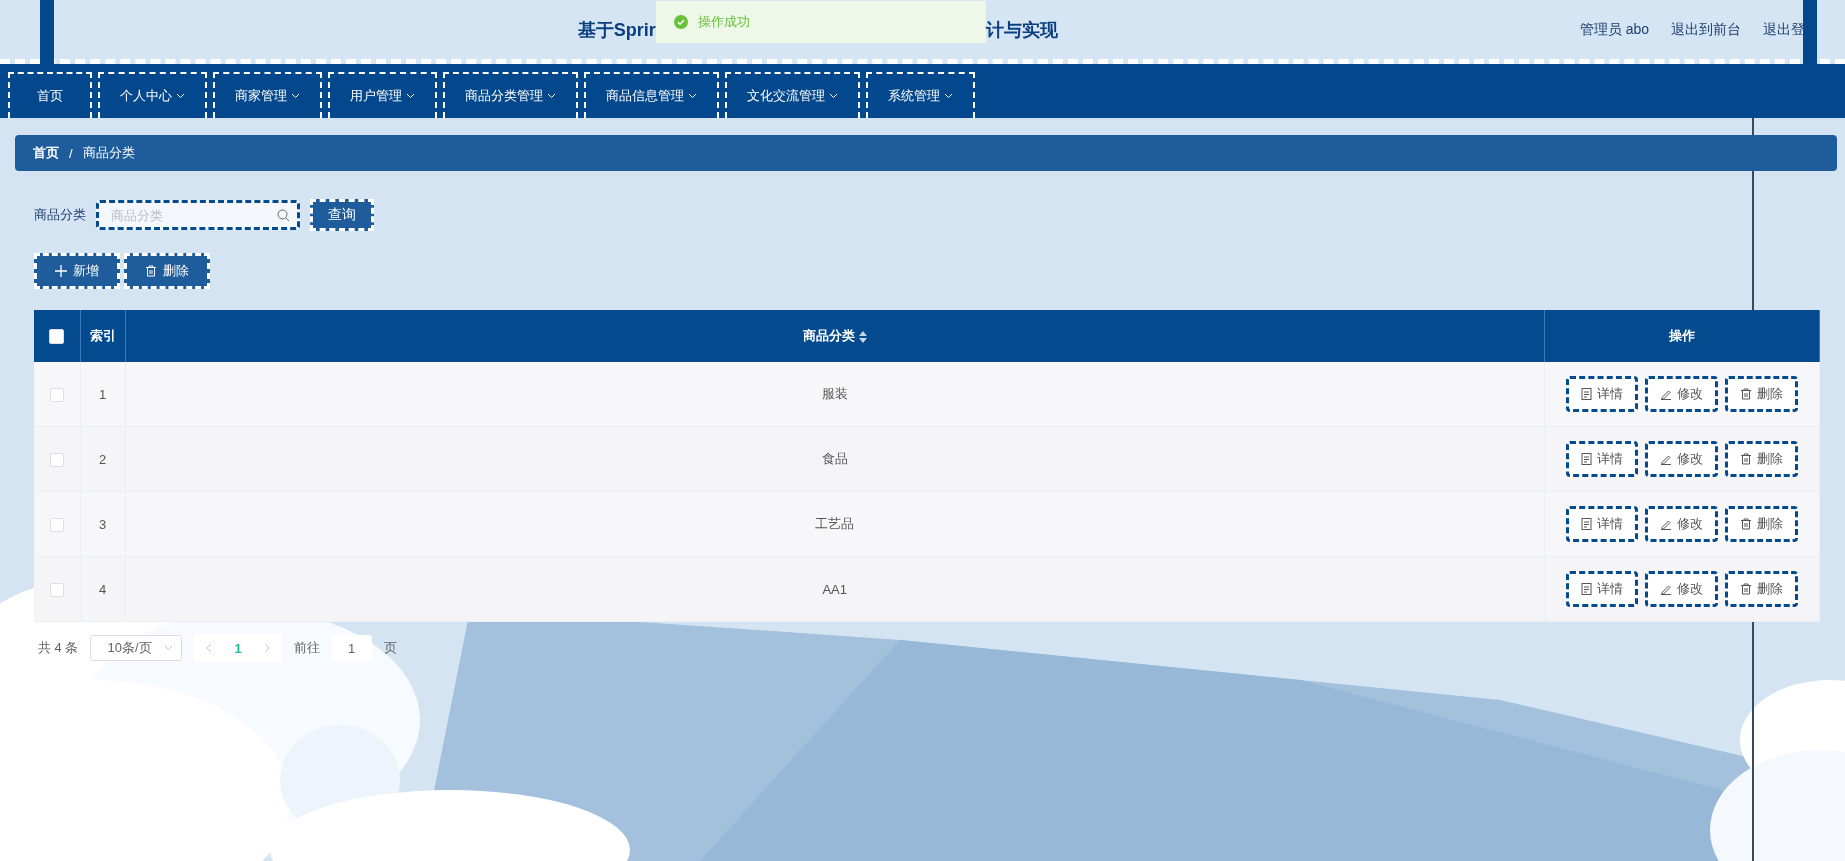 Image resolution: width=1845 pixels, height=861 pixels. Describe the element at coordinates (77, 271) in the screenshot. I see `add-button: 新增` at that location.